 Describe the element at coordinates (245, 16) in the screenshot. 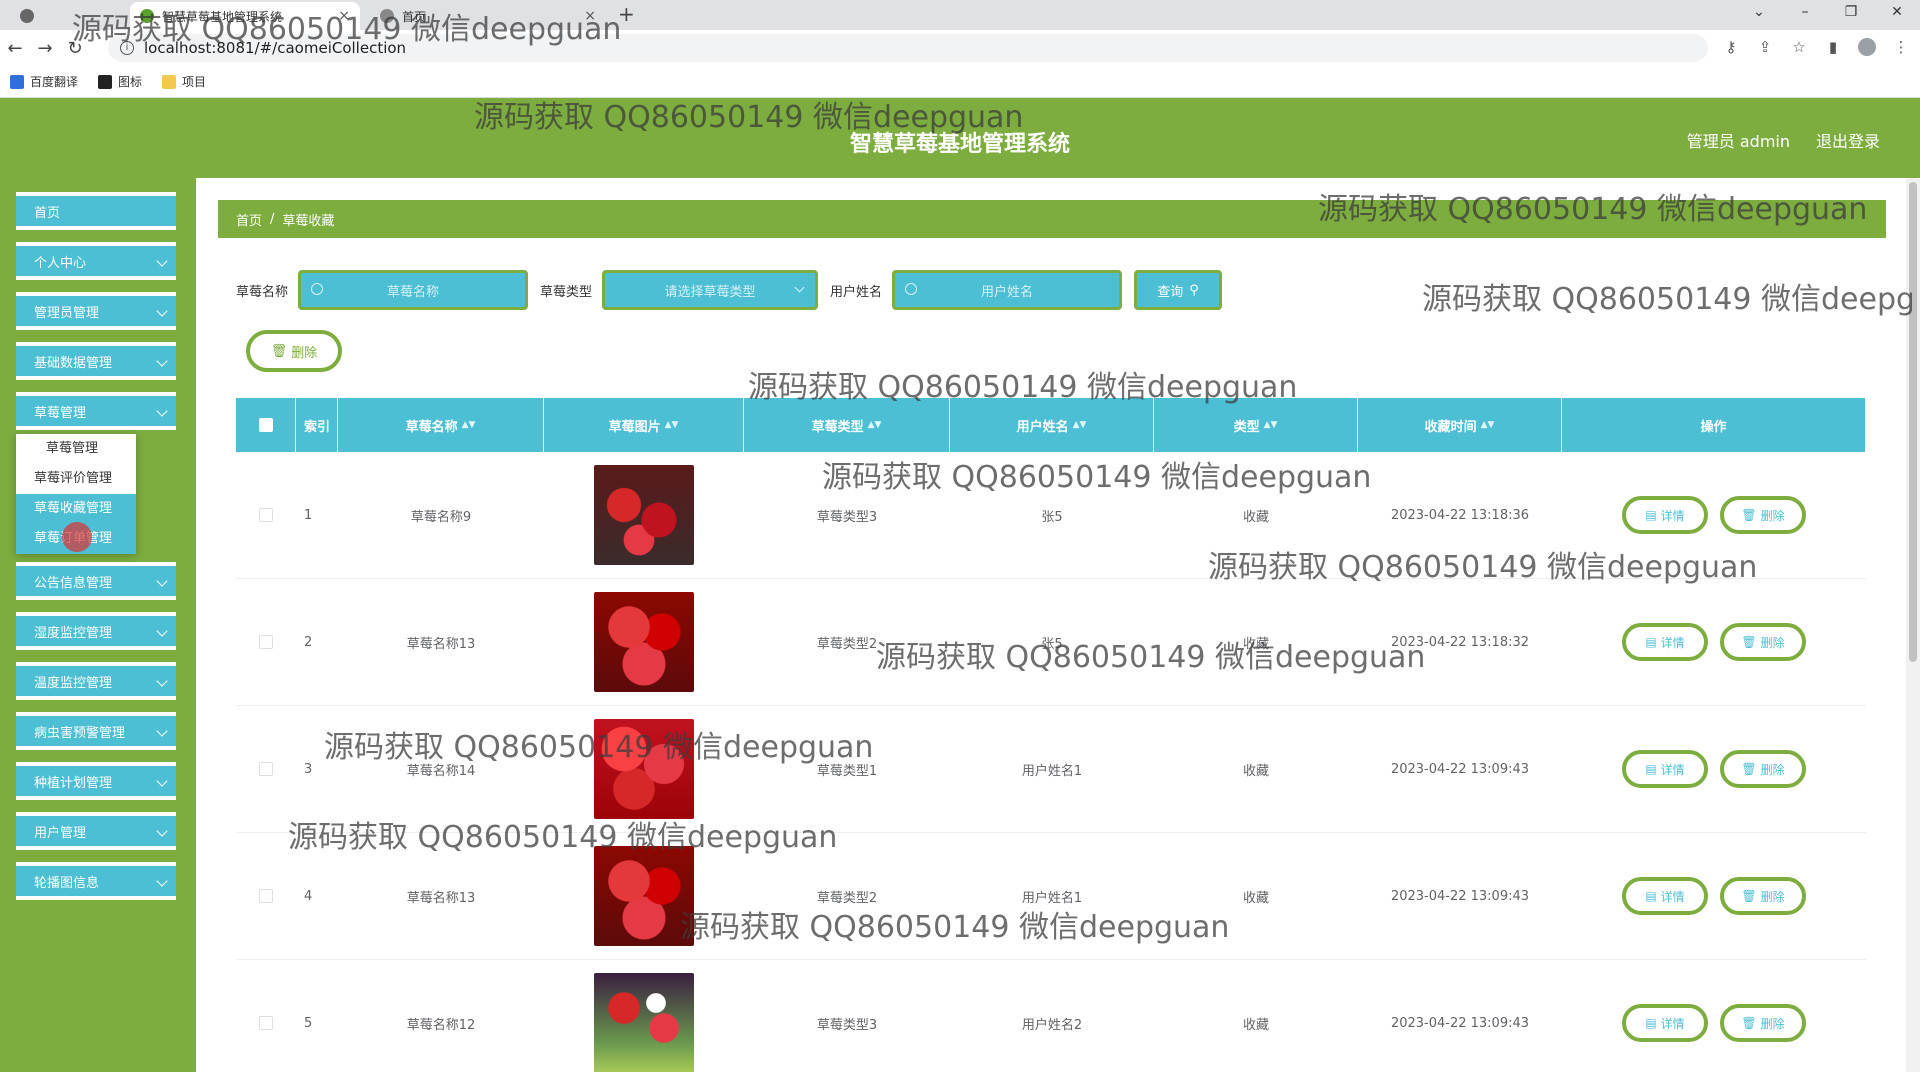

I see `browser-tab-active: 智慧草莓基地管理系统 ×` at that location.